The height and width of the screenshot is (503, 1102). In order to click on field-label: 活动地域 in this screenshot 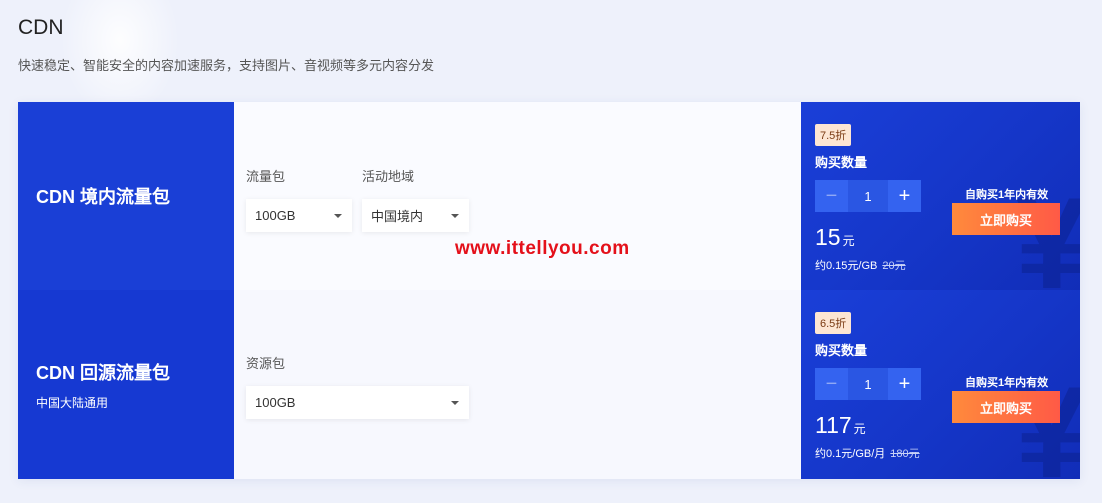, I will do `click(388, 176)`.